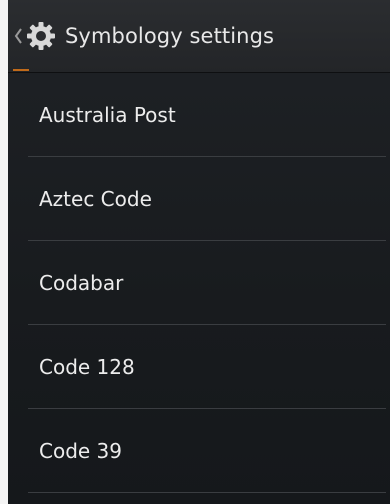 This screenshot has width=390, height=504. Describe the element at coordinates (81, 283) in the screenshot. I see `list-item-label: Codabar` at that location.